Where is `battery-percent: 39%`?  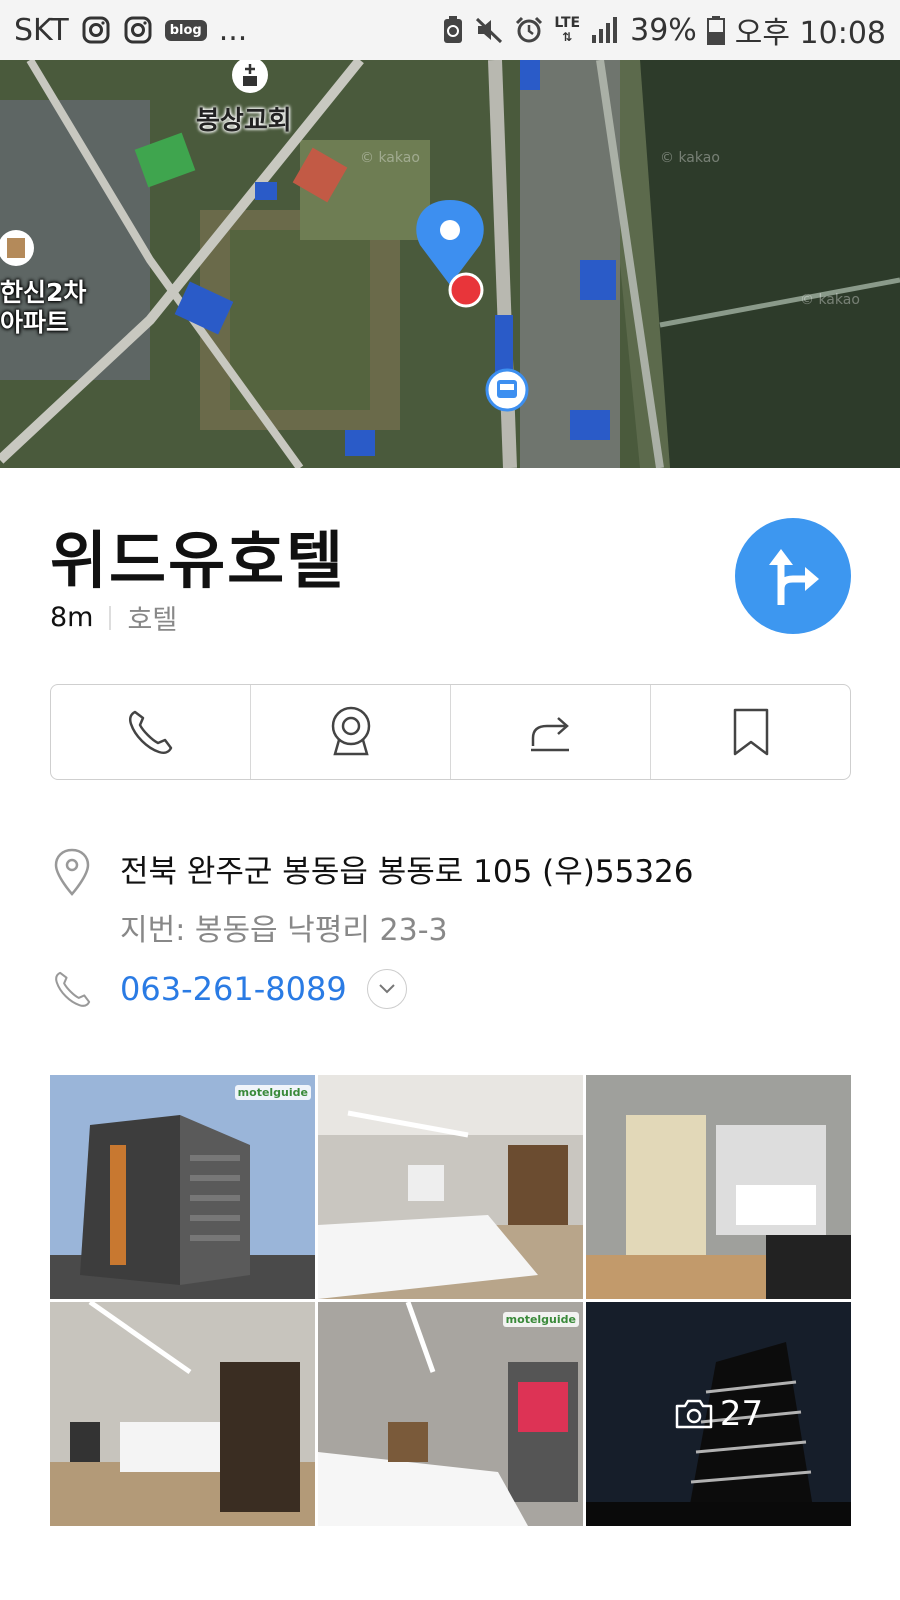 battery-percent: 39% is located at coordinates (663, 30).